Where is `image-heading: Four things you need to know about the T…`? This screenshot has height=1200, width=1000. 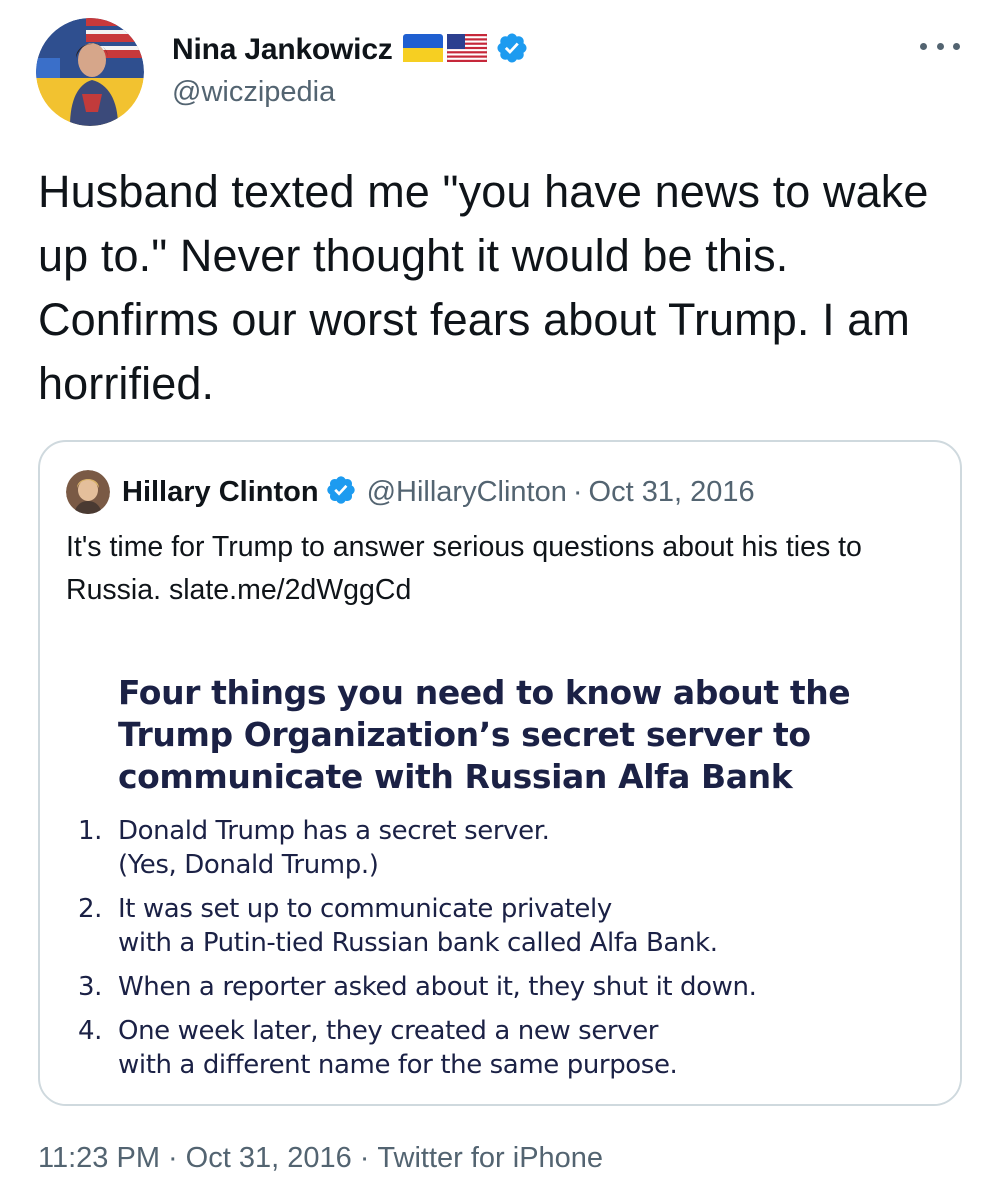
image-heading: Four things you need to know about the T… is located at coordinates (484, 734).